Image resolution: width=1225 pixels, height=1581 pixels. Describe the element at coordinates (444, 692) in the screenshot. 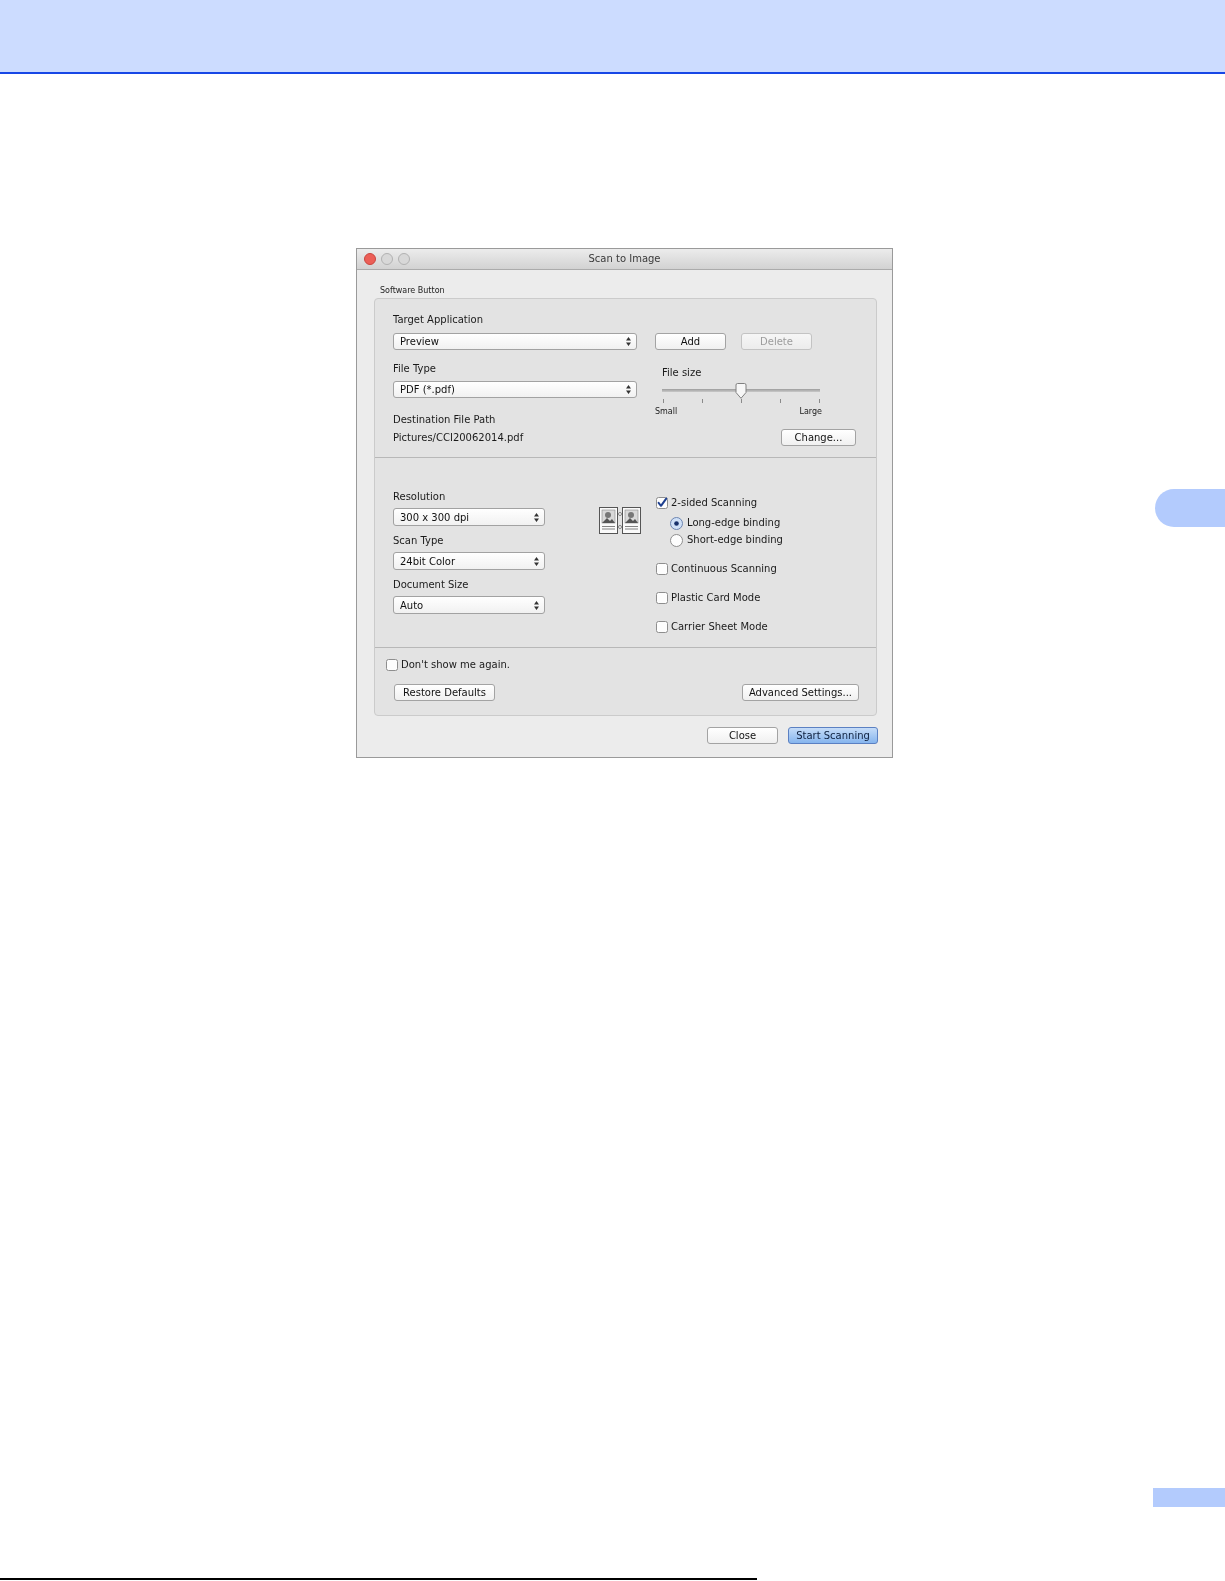

I see `button: Restore Defaults` at that location.